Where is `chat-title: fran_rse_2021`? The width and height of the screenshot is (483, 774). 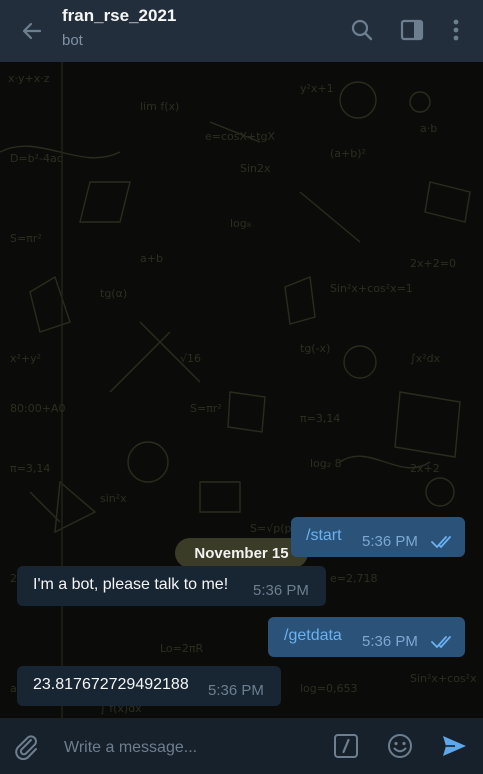 chat-title: fran_rse_2021 is located at coordinates (119, 16).